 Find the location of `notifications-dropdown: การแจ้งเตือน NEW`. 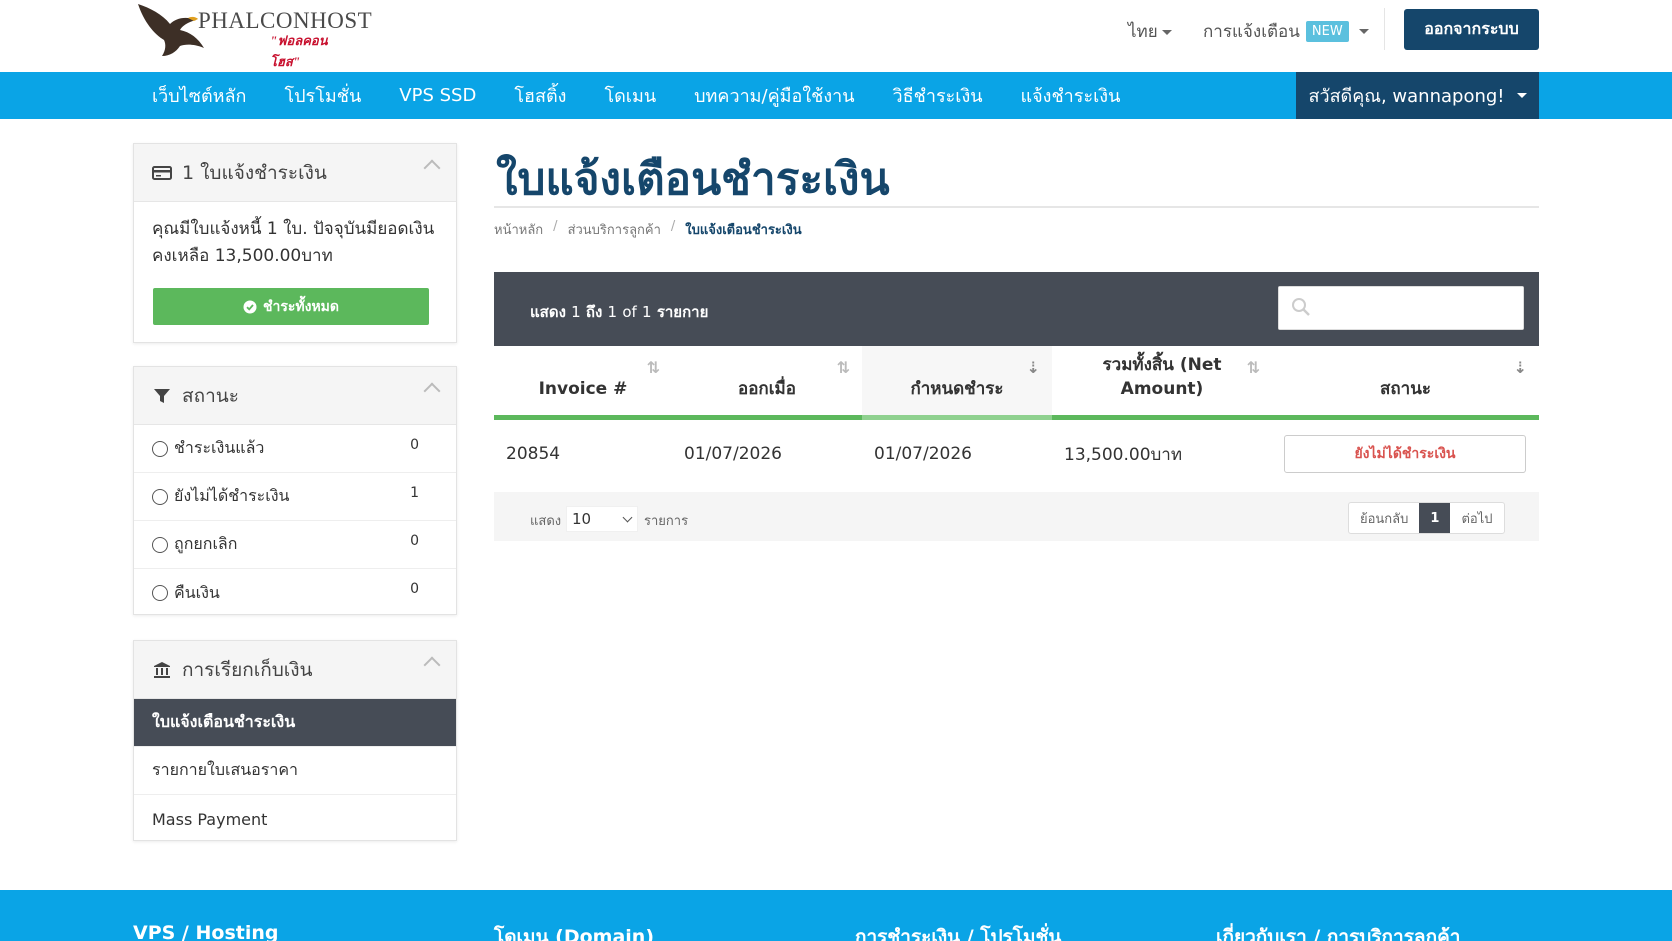

notifications-dropdown: การแจ้งเตือน NEW is located at coordinates (1286, 31).